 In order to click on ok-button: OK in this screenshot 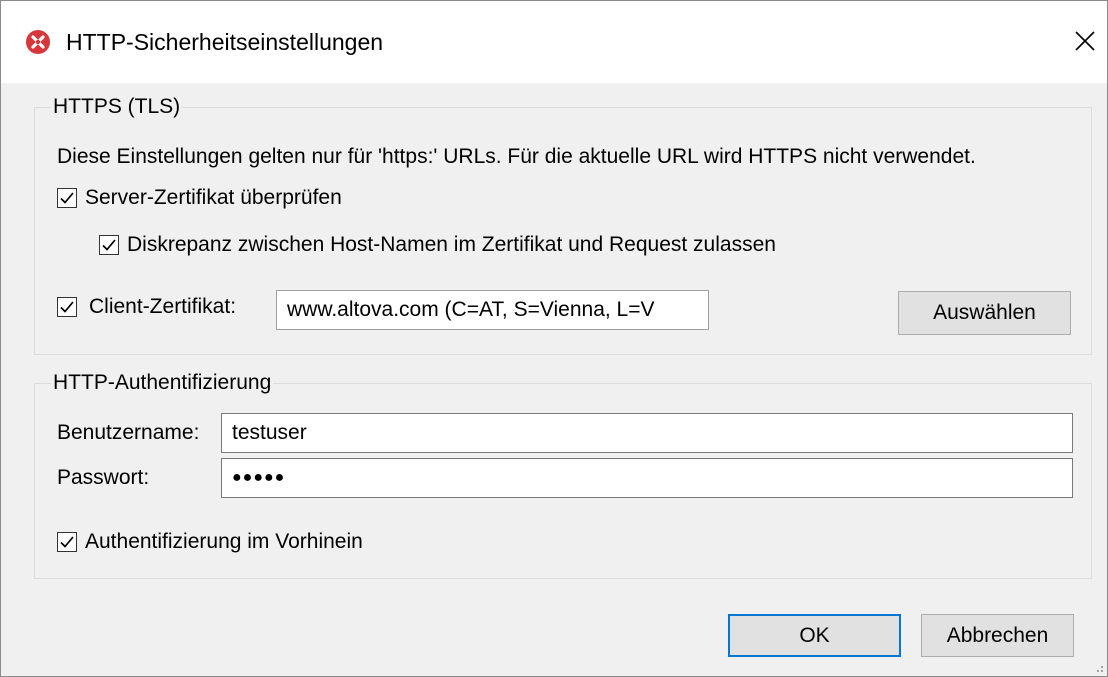, I will do `click(814, 635)`.